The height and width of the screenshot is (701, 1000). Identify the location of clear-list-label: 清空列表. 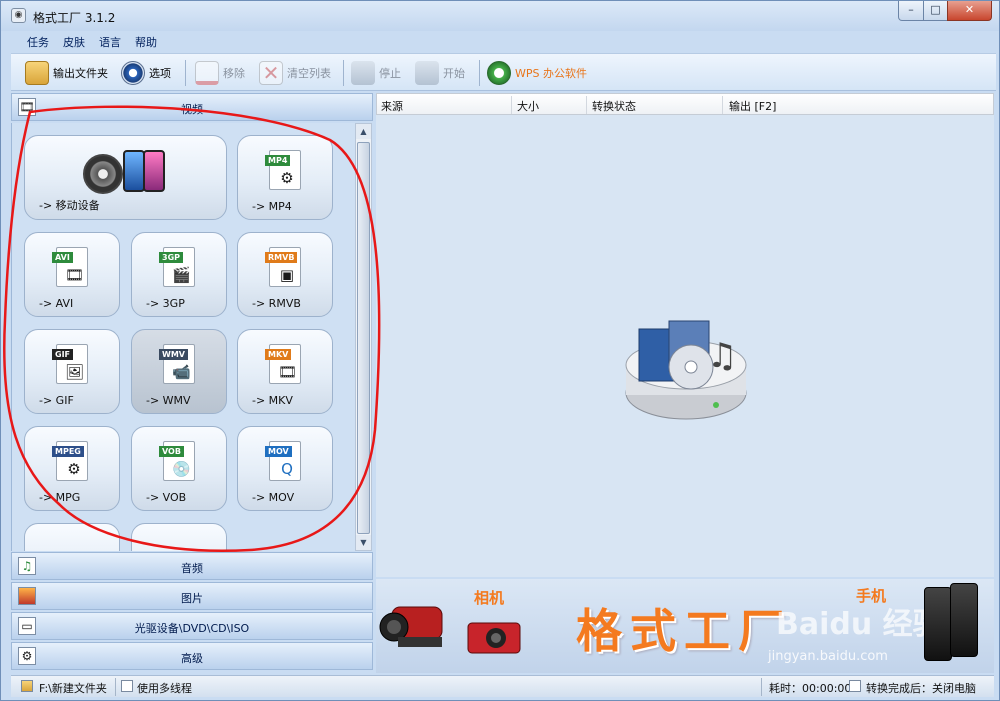
(309, 73).